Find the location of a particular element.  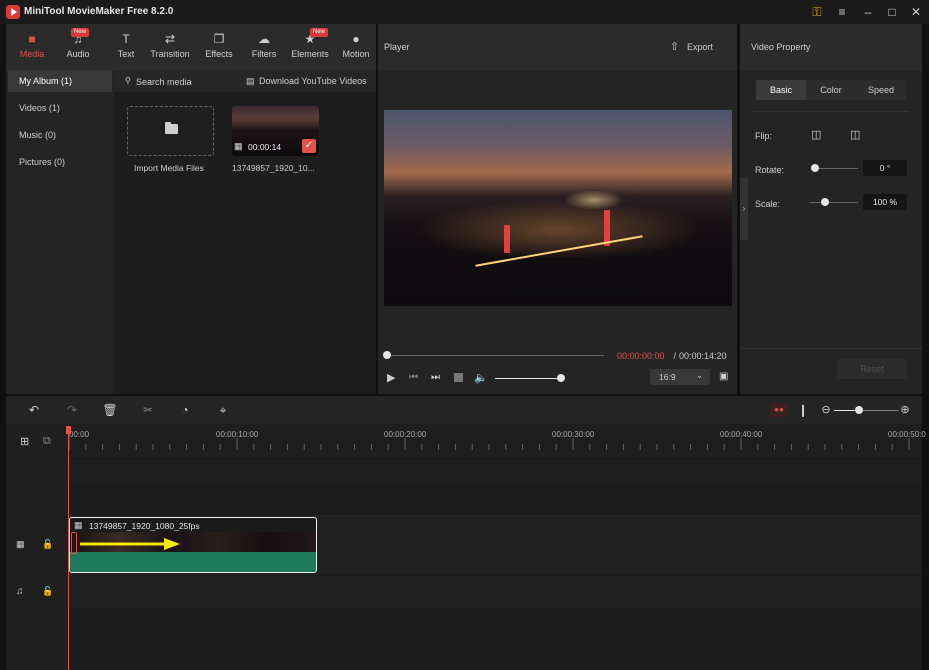

album-item-my-album: My Album (1) is located at coordinates (60, 81).